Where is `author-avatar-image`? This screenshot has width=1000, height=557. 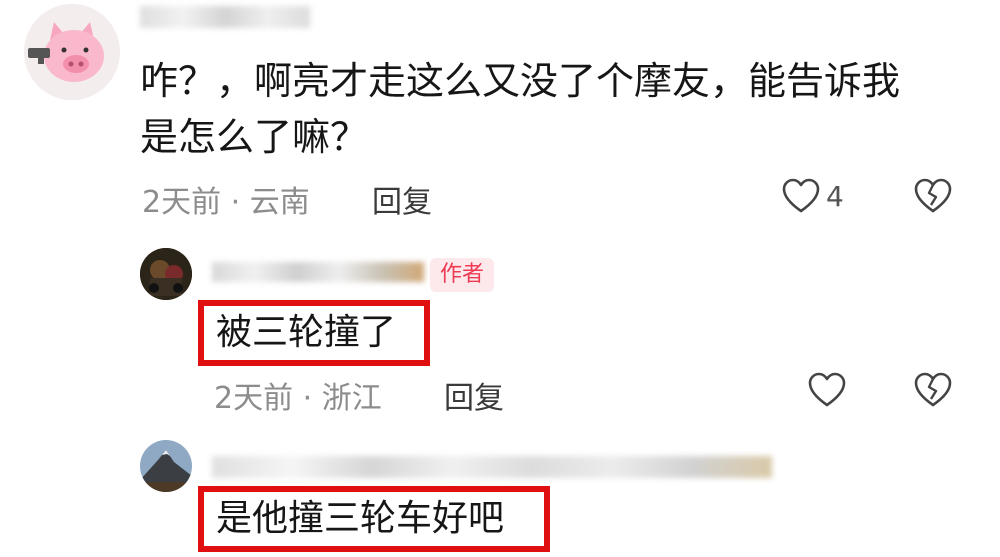
author-avatar-image is located at coordinates (166, 274).